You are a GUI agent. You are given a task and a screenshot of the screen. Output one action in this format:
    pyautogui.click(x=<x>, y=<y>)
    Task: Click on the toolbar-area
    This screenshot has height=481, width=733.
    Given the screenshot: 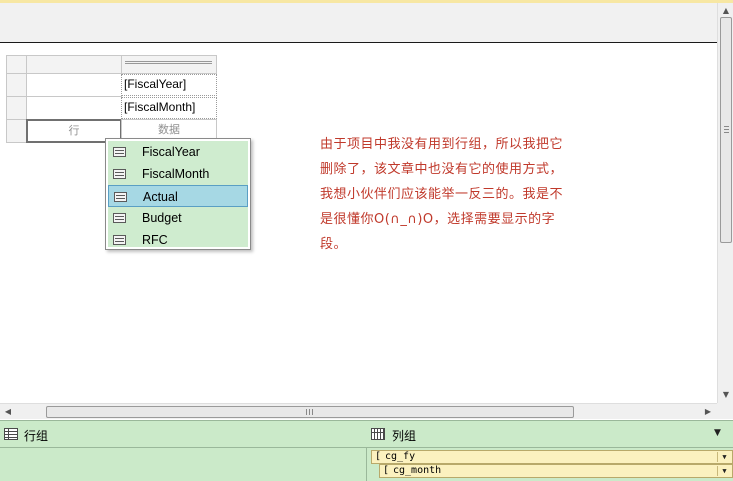 What is the action you would take?
    pyautogui.click(x=366, y=23)
    